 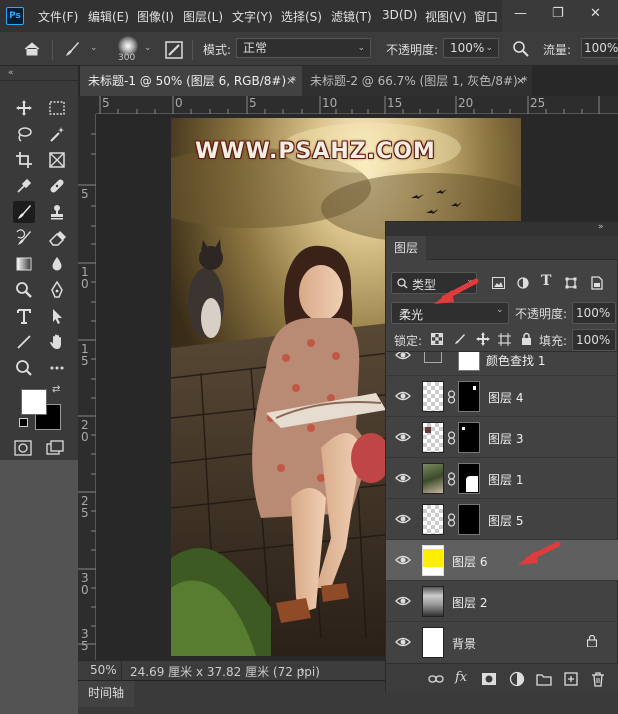 What do you see at coordinates (521, 49) in the screenshot?
I see `pressure-opacity-icon` at bounding box center [521, 49].